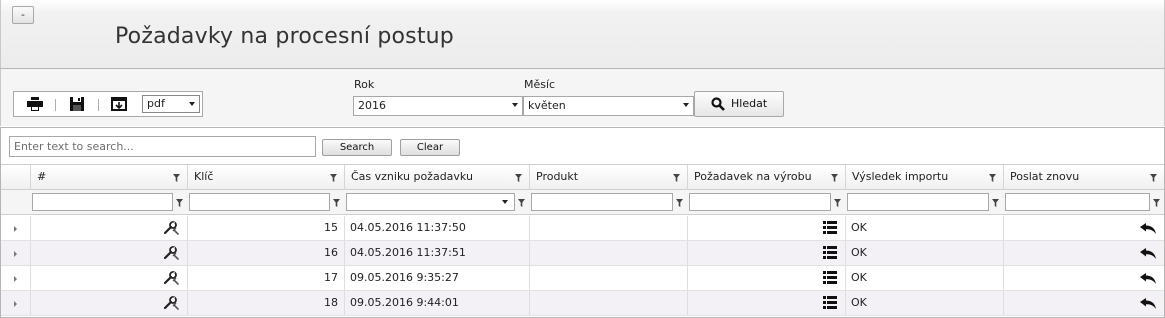 This screenshot has height=318, width=1165. Describe the element at coordinates (357, 147) in the screenshot. I see `grid-search-button: Search` at that location.